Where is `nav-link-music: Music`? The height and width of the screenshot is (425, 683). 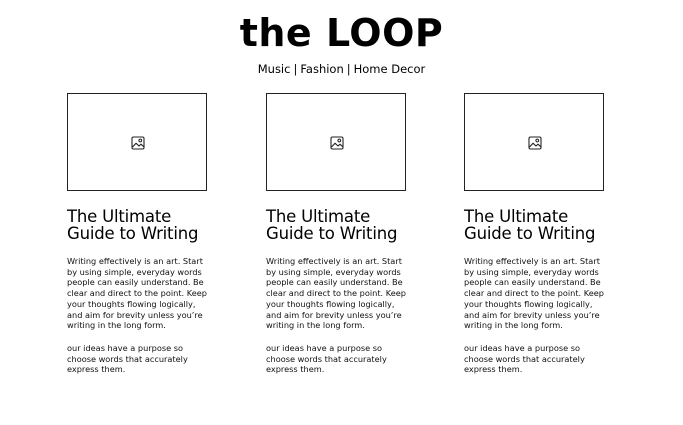 nav-link-music: Music is located at coordinates (274, 69).